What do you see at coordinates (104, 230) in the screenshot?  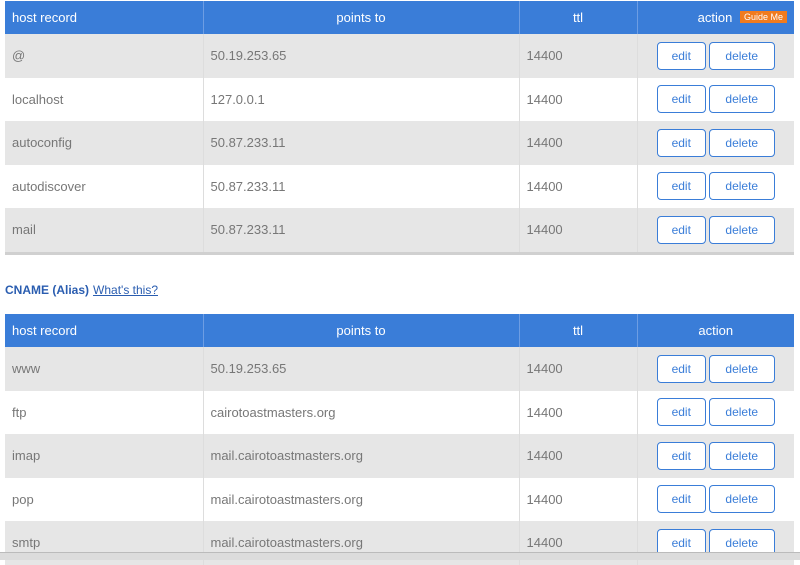 I see `host-cell: mail` at bounding box center [104, 230].